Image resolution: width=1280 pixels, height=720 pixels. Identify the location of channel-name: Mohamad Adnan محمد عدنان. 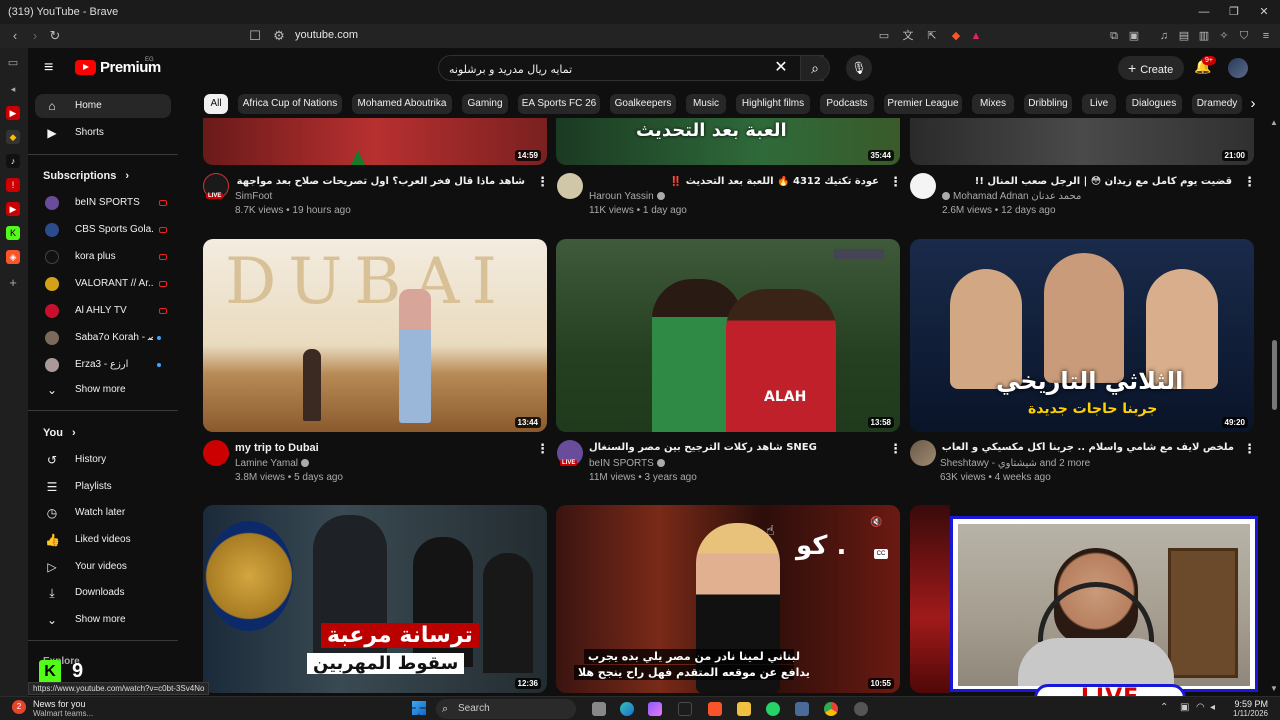
(1011, 196).